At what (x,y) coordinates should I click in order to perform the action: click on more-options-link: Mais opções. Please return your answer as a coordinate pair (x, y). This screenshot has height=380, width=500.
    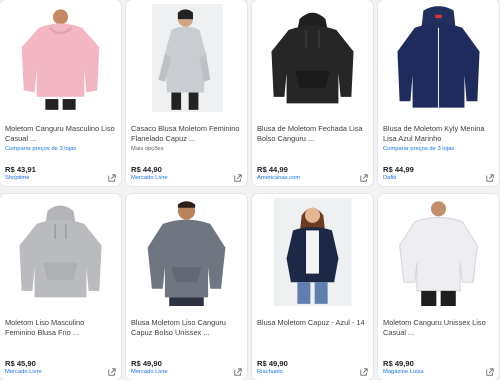
    Looking at the image, I should click on (147, 149).